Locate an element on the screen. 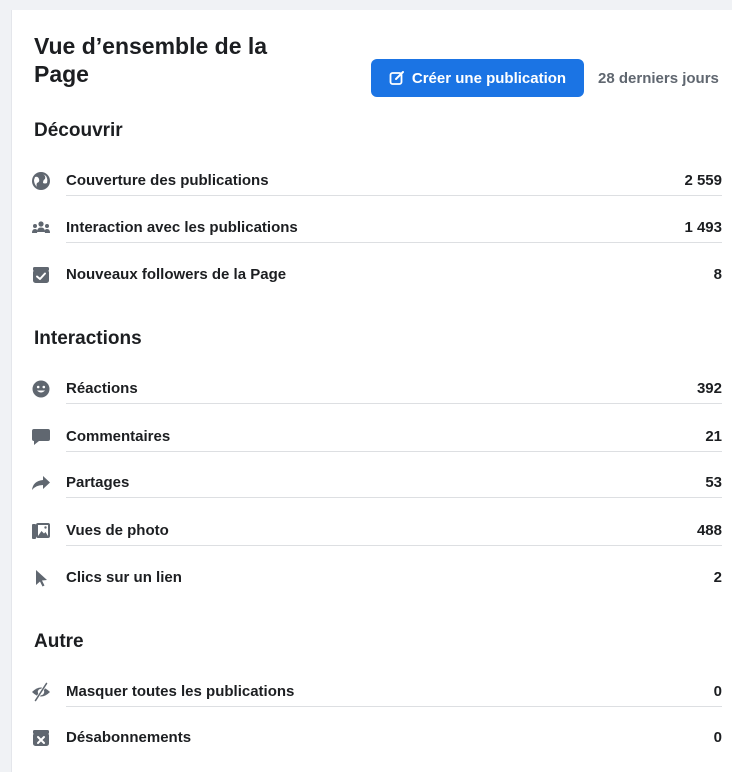 The width and height of the screenshot is (732, 772). stat-label: Commentaires is located at coordinates (118, 436).